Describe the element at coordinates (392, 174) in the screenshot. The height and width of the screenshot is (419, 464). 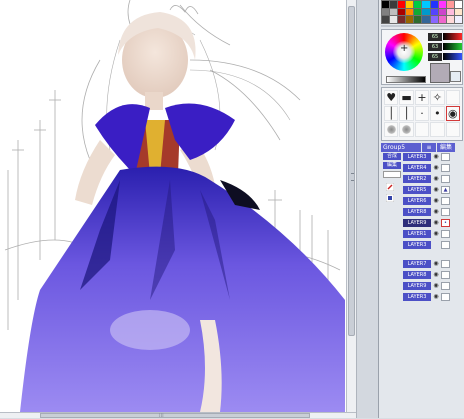
I see `opacity-input` at that location.